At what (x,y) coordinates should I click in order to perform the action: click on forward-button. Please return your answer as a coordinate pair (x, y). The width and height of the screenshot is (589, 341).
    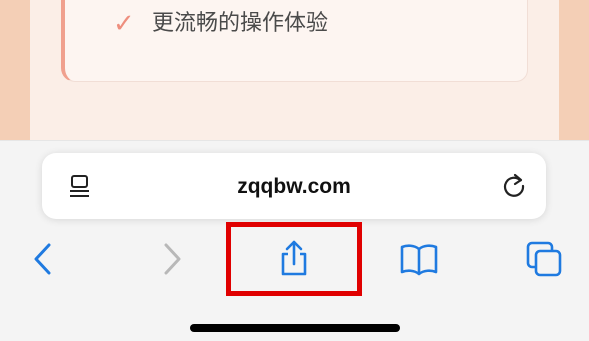
    Looking at the image, I should click on (172, 259).